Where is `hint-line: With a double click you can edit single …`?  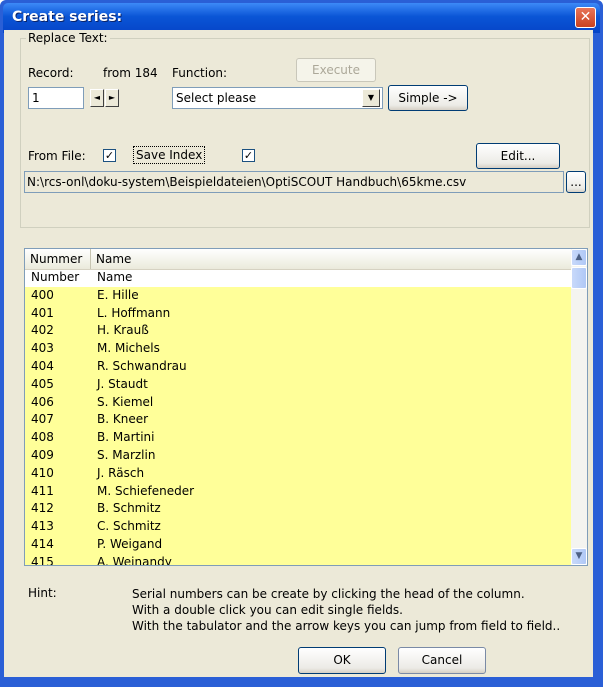
hint-line: With a double click you can edit single … is located at coordinates (267, 610).